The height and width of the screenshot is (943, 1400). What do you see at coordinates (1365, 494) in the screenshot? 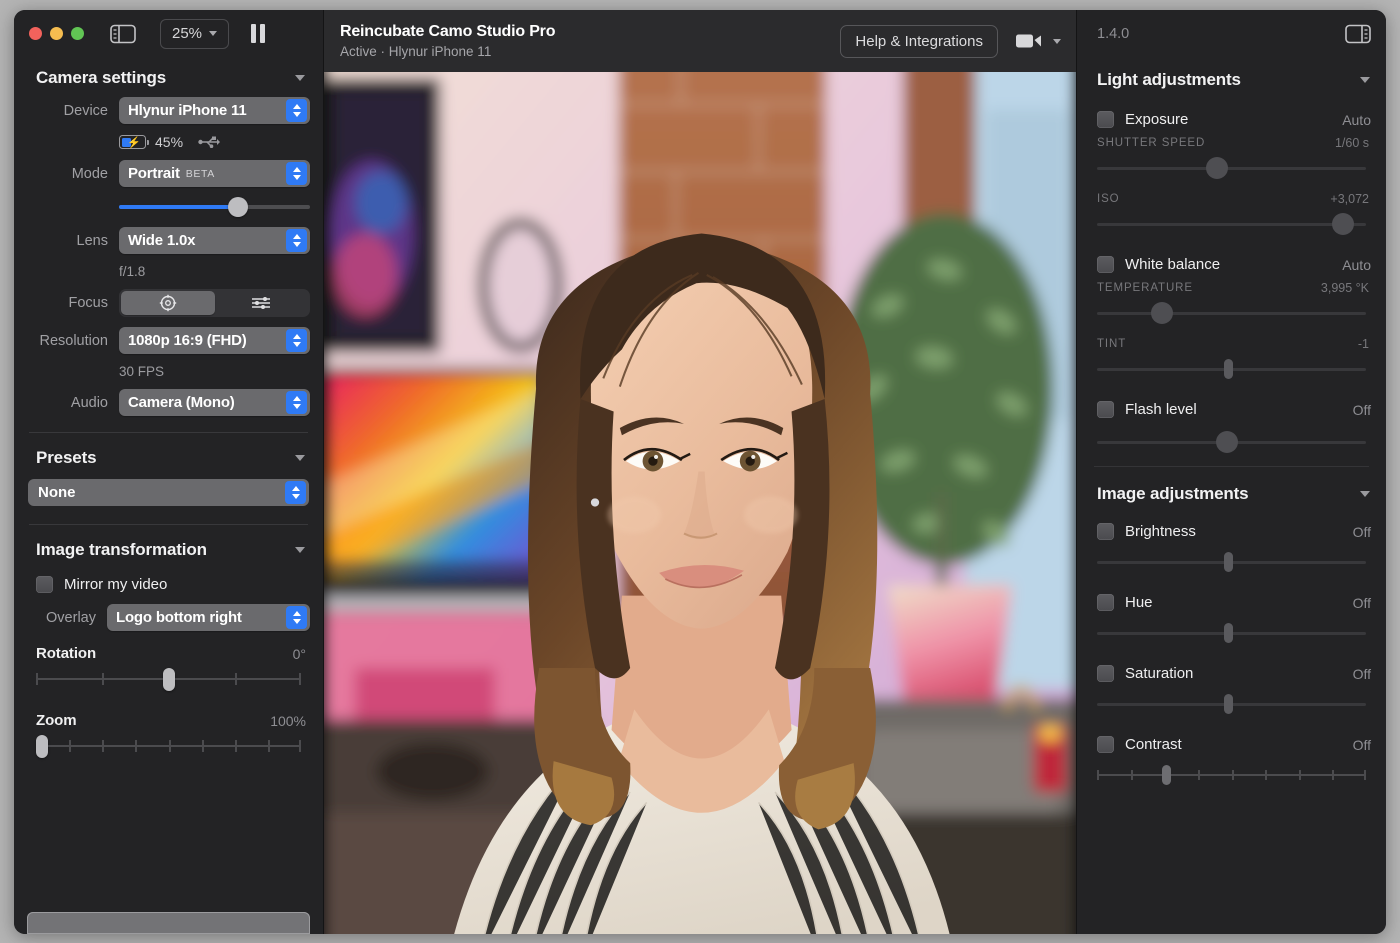
I see `image-adjustments-collapse-icon` at bounding box center [1365, 494].